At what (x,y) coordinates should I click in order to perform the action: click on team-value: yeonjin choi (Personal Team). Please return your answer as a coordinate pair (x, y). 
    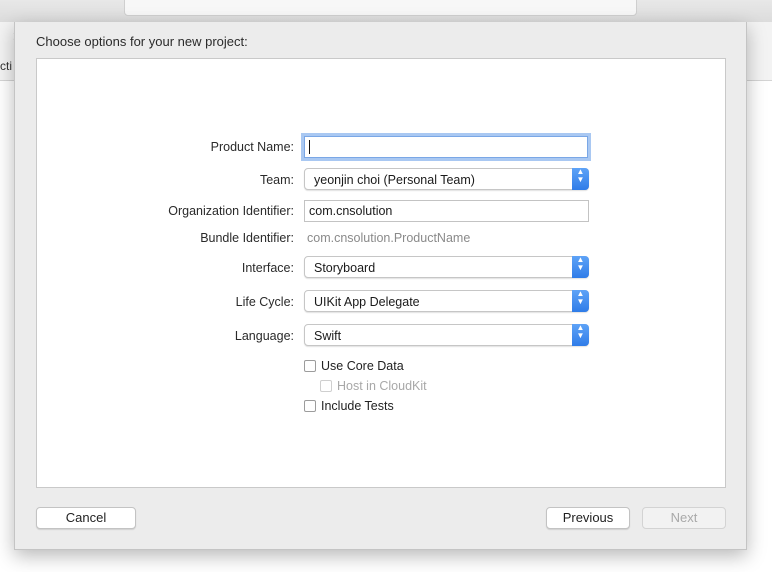
    Looking at the image, I should click on (394, 180).